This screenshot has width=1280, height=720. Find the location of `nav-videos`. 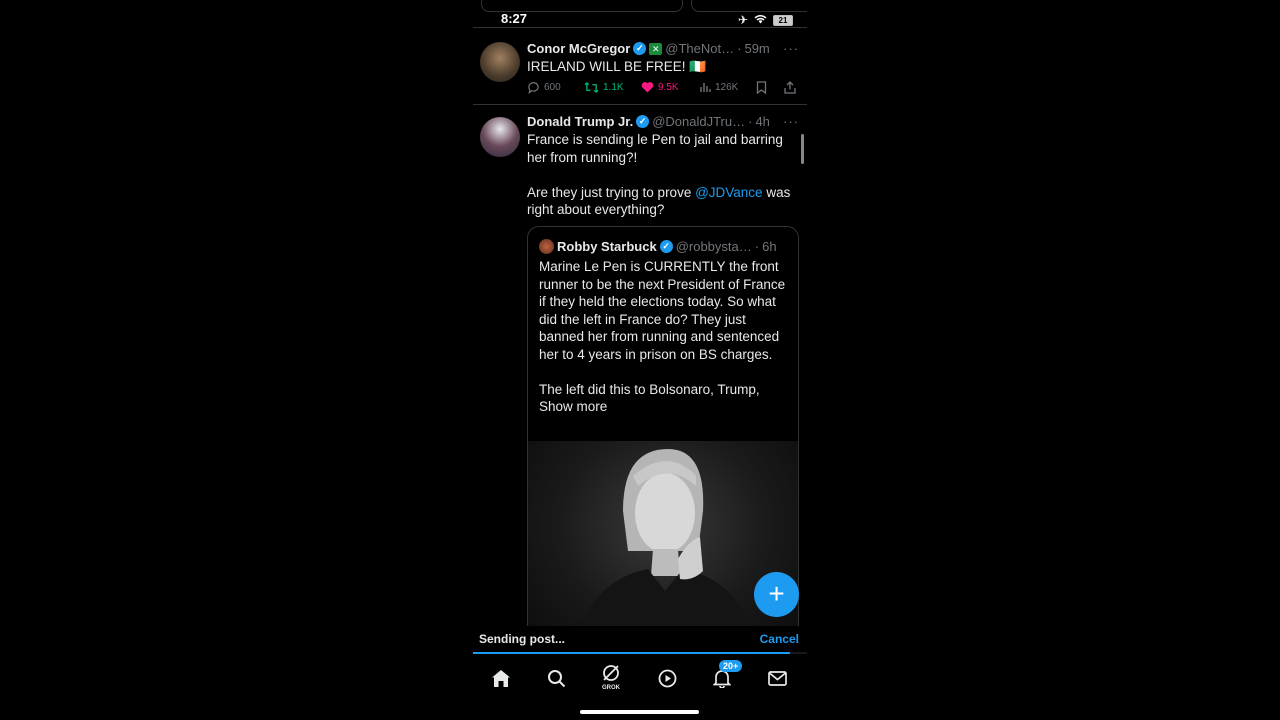

nav-videos is located at coordinates (667, 678).